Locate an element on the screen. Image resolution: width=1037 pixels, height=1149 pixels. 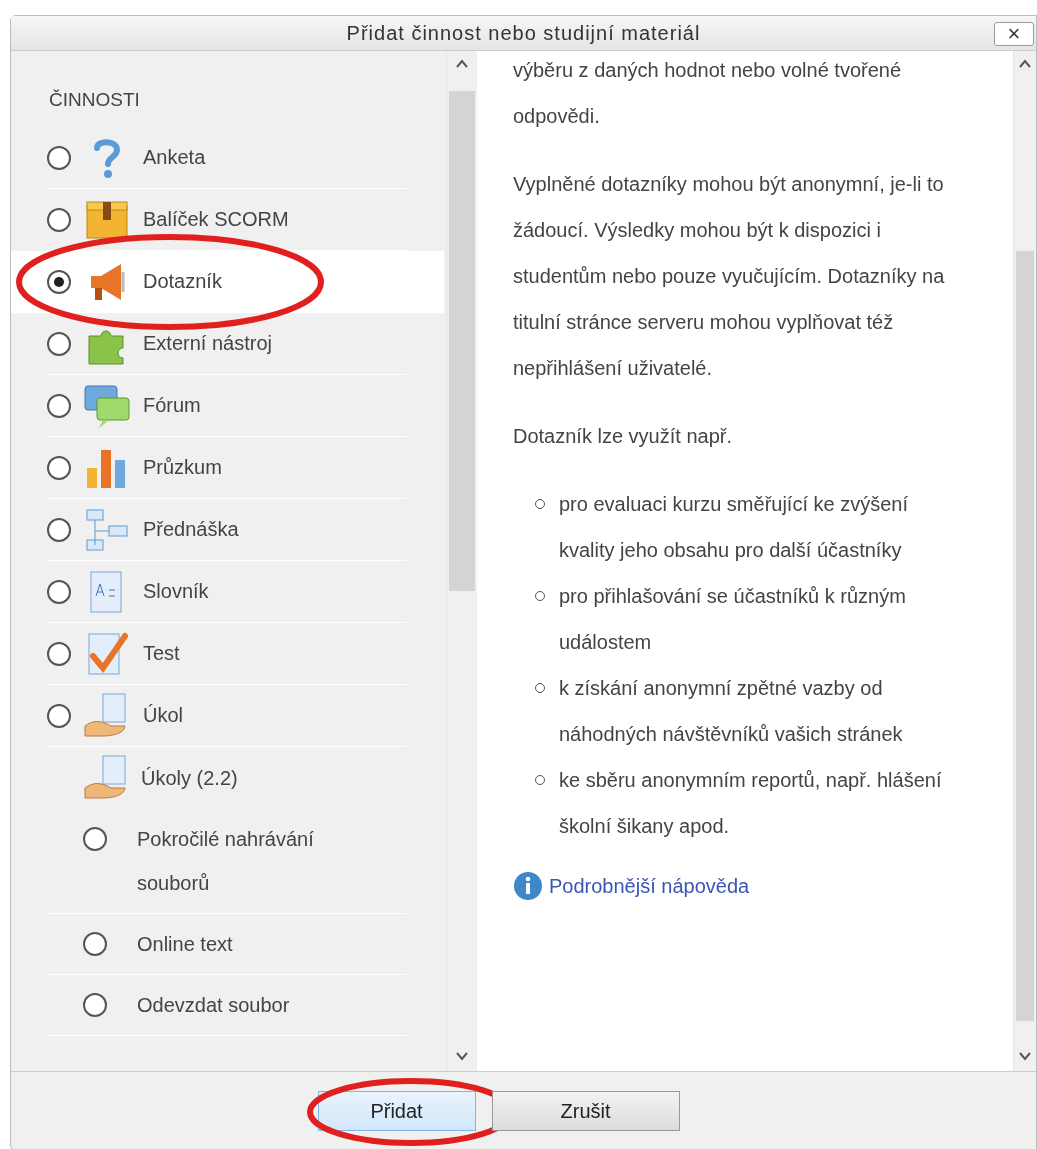
description-paragraph: Vyplněné dotazníky mohou být anonymní, je-li to žádoucí. Výsledky mohou být k dispozici i studentům nebo pouze vyučujícím. Dotazníky na titulní stránce serveru mohou vyplňovat též nepřihlášení uživatelé. is located at coordinates (729, 276).